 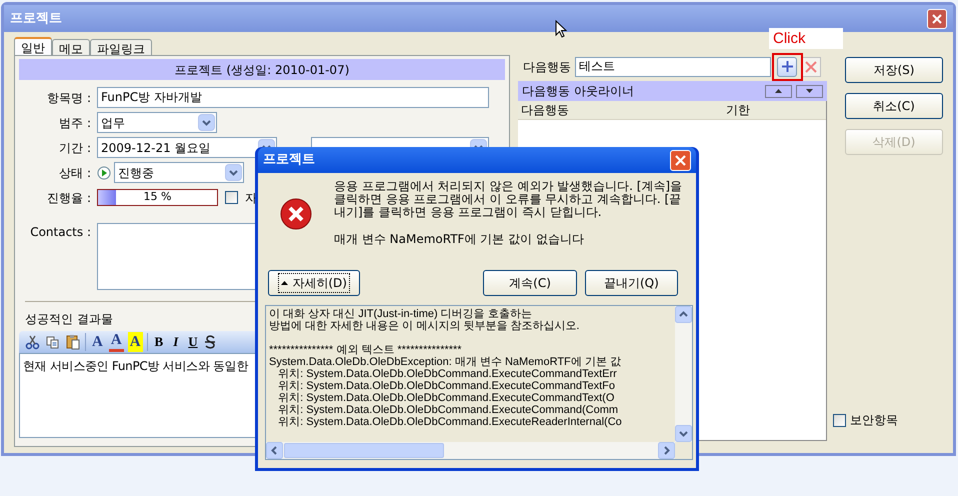 I want to click on window-title: 프로젝트, so click(x=36, y=19).